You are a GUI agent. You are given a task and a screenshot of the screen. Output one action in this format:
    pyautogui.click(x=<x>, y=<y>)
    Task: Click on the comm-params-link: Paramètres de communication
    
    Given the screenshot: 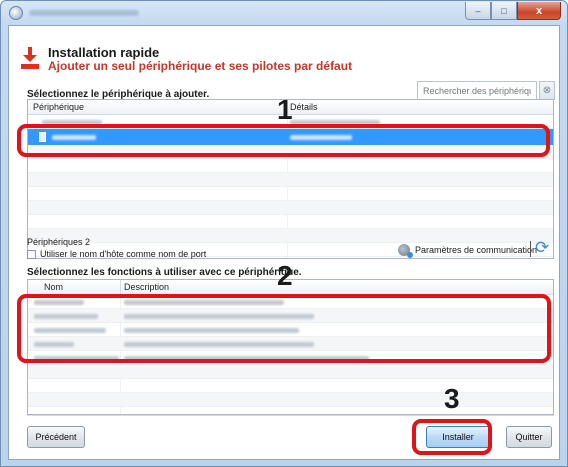 What is the action you would take?
    pyautogui.click(x=468, y=251)
    